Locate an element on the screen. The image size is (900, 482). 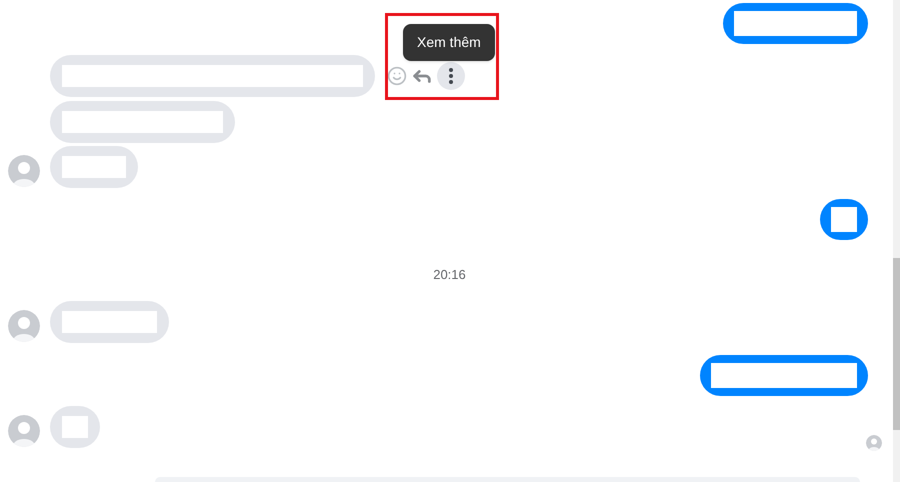
scrollbar is located at coordinates (896, 241).